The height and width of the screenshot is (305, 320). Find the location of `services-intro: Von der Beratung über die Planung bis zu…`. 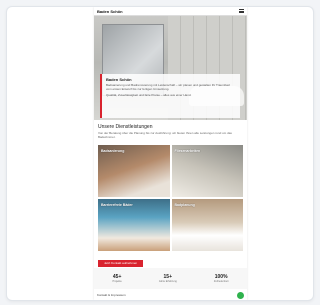

services-intro: Von der Beratung über die Planung bis zu… is located at coordinates (165, 135).